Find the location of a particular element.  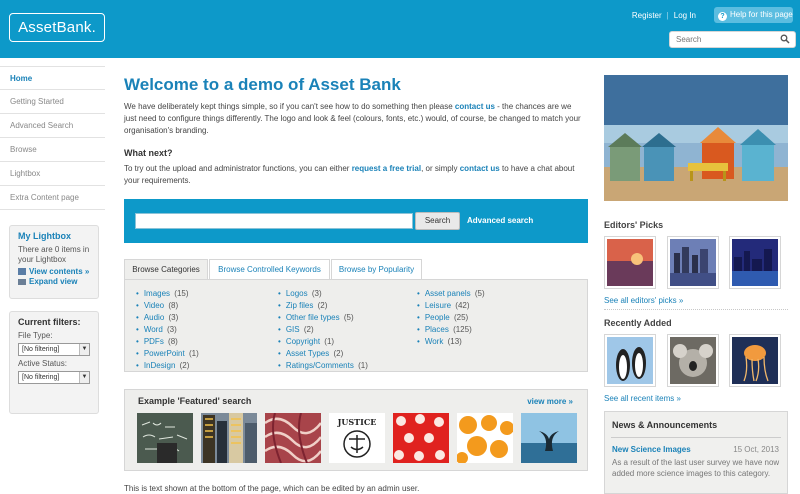

featured-thumb-chalkboard is located at coordinates (165, 438).